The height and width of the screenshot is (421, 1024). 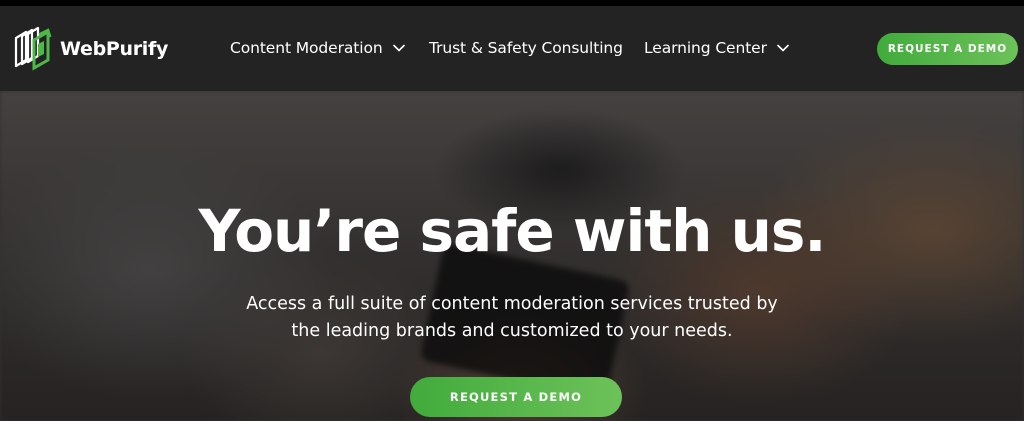 What do you see at coordinates (512, 231) in the screenshot?
I see `hero-title: You’re safe with us.` at bounding box center [512, 231].